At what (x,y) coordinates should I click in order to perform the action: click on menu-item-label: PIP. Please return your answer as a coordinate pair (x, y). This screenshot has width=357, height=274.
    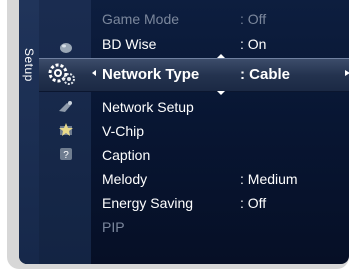
    Looking at the image, I should click on (113, 227).